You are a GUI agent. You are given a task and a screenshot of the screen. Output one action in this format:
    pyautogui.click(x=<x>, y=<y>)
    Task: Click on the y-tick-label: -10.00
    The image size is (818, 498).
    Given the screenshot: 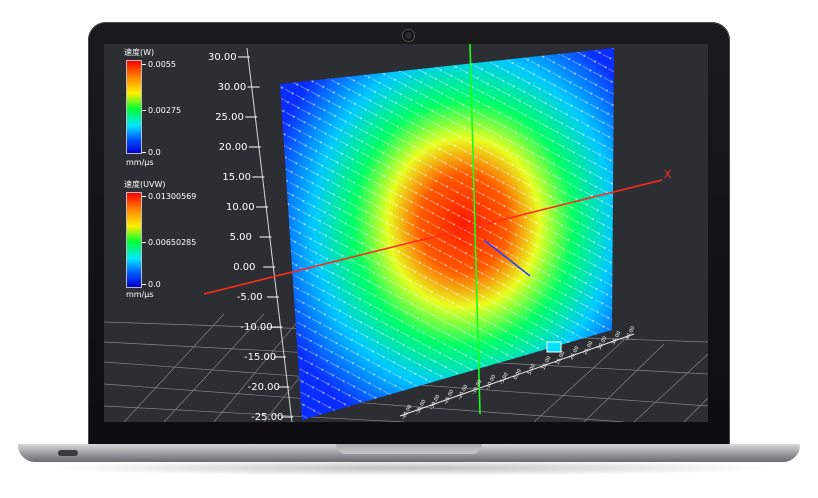 What is the action you would take?
    pyautogui.click(x=256, y=327)
    